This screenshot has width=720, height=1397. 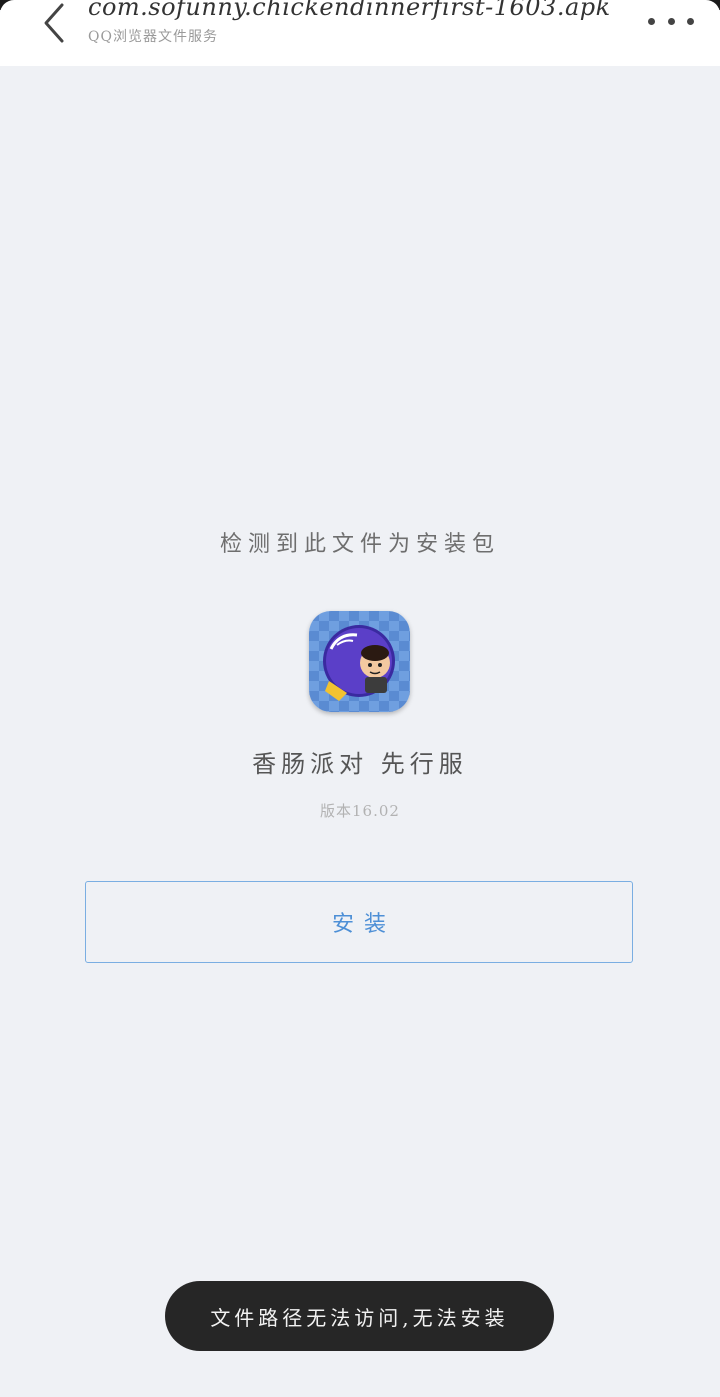 What do you see at coordinates (360, 764) in the screenshot?
I see `app-name: 香肠派对 先行服` at bounding box center [360, 764].